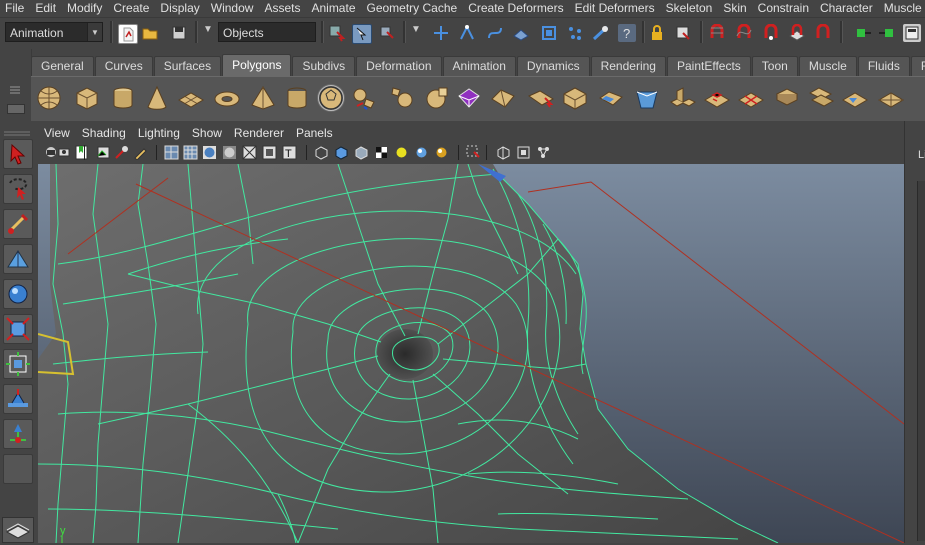 This screenshot has height=545, width=925. I want to click on shelf-tab-surfaces: Surfaces, so click(187, 66).